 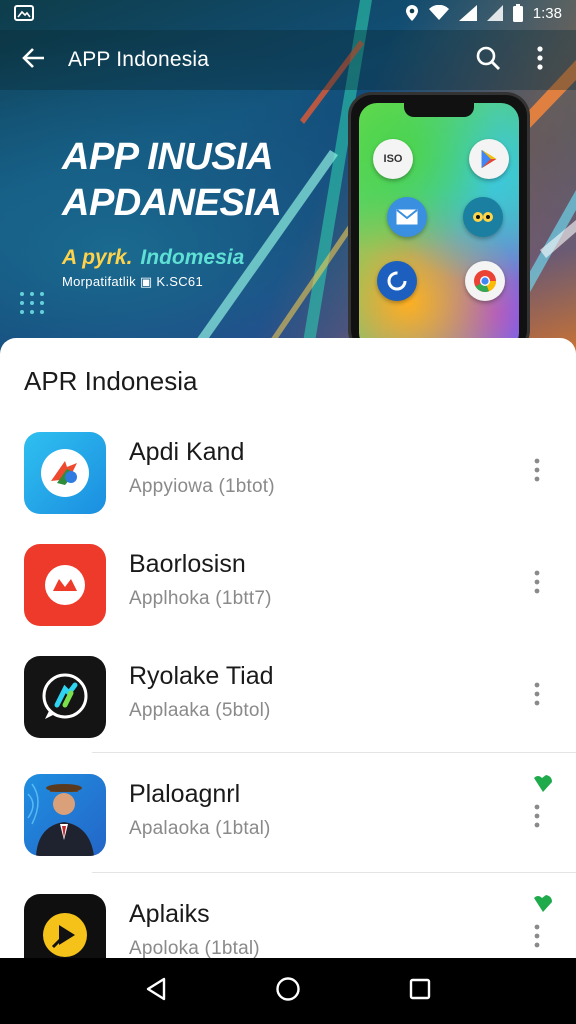 I want to click on app-list-item: Aplaiks Apoloka (1btal), so click(x=288, y=918).